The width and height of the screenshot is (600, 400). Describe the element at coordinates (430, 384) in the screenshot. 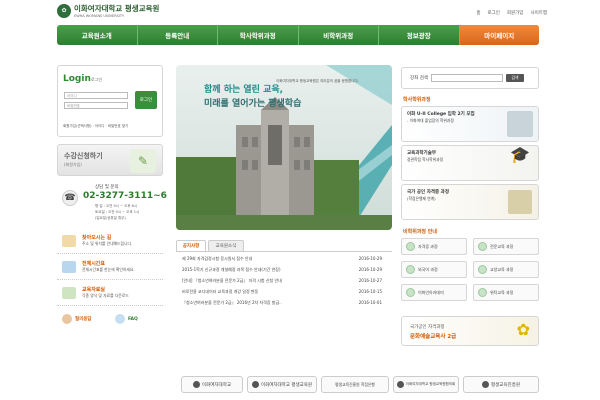

I see `footer-logo-label: 이화여자대학교 평생교육원협의회` at that location.